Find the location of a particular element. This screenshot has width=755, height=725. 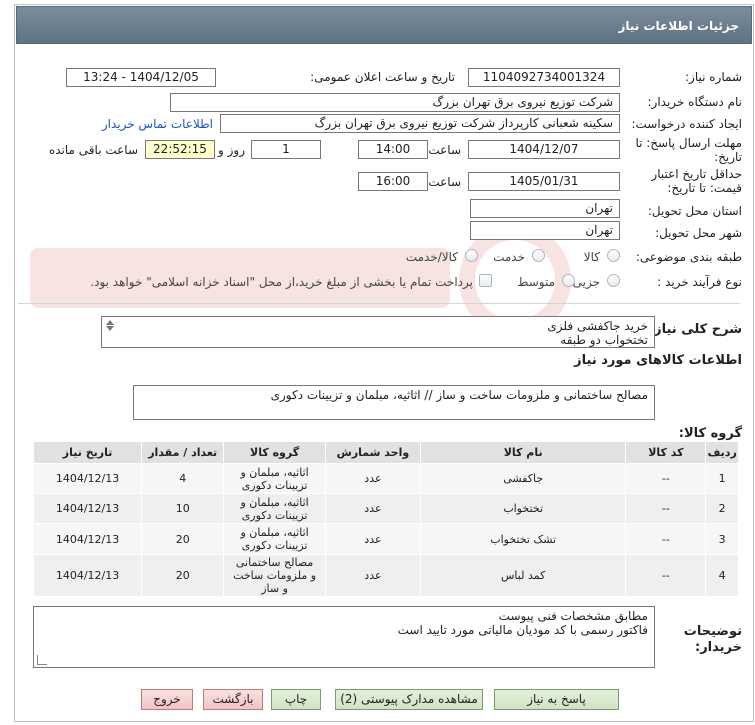

reply-time-label: ساعت is located at coordinates (444, 150).